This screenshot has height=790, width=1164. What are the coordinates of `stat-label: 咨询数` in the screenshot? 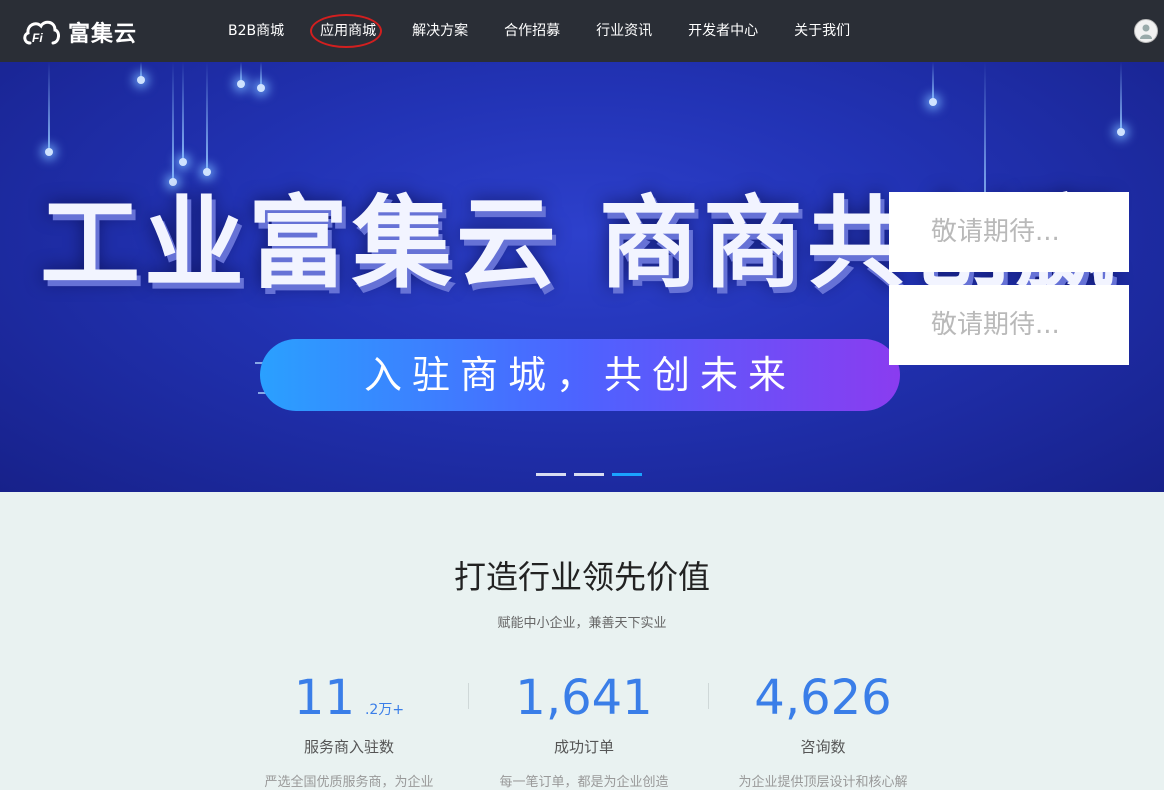 It's located at (823, 747).